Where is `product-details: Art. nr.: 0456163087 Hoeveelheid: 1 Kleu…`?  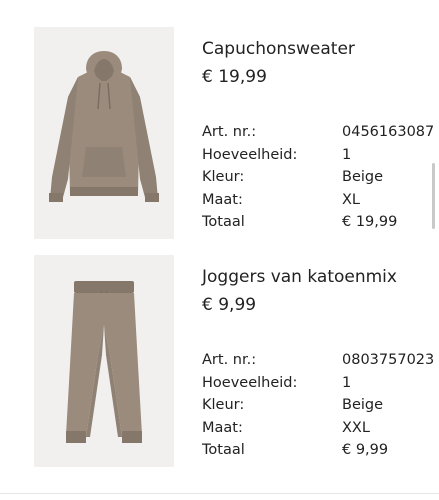
product-details: Art. nr.: 0456163087 Hoeveelheid: 1 Kleu… is located at coordinates (319, 177).